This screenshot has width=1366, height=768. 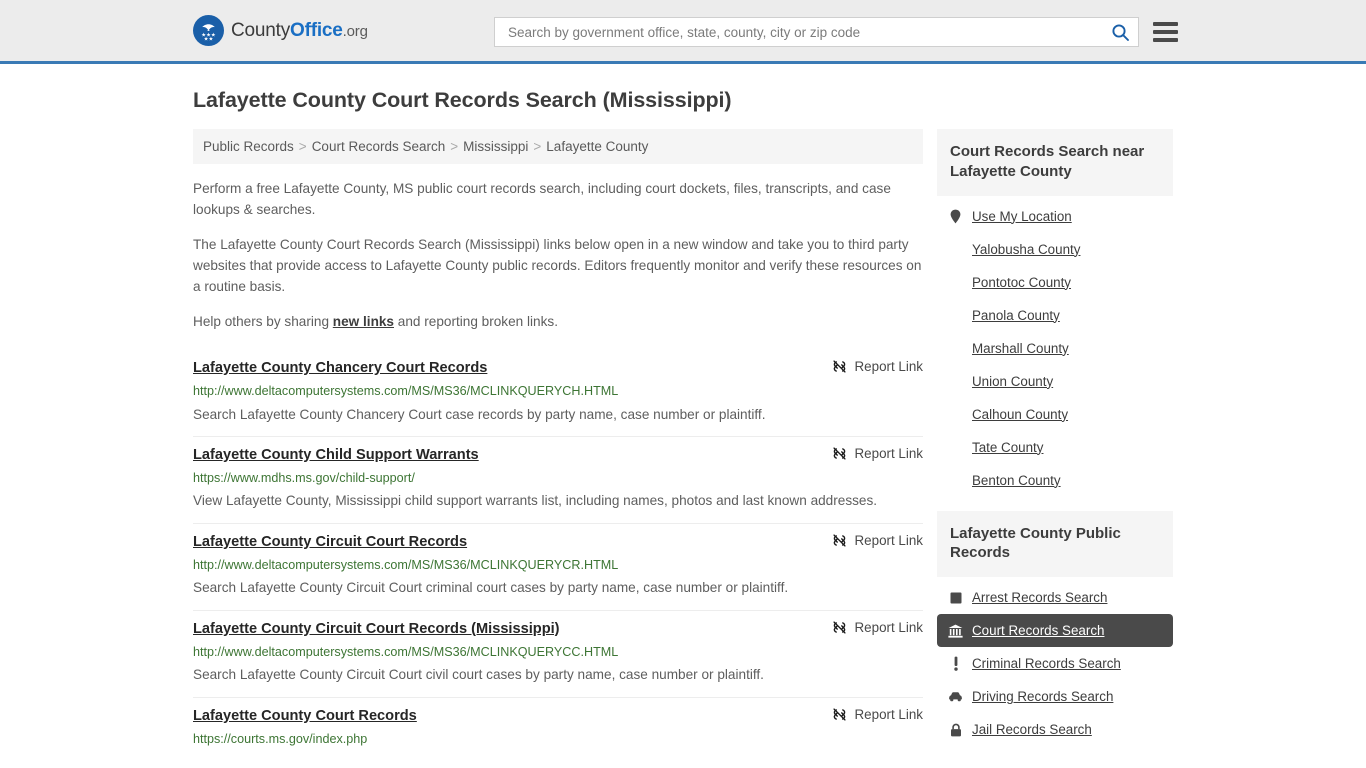 What do you see at coordinates (1055, 216) in the screenshot?
I see `sidebar-nearby-item: Use My Location` at bounding box center [1055, 216].